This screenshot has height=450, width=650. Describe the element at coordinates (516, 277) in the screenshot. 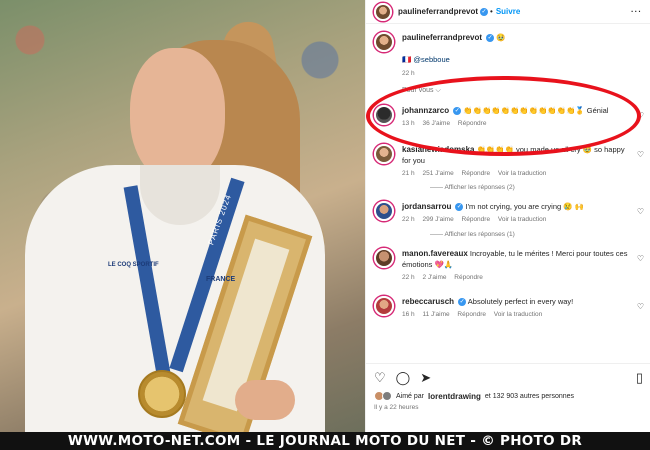

I see `comment-meta: 22 h 2 J'aime Répondre` at that location.